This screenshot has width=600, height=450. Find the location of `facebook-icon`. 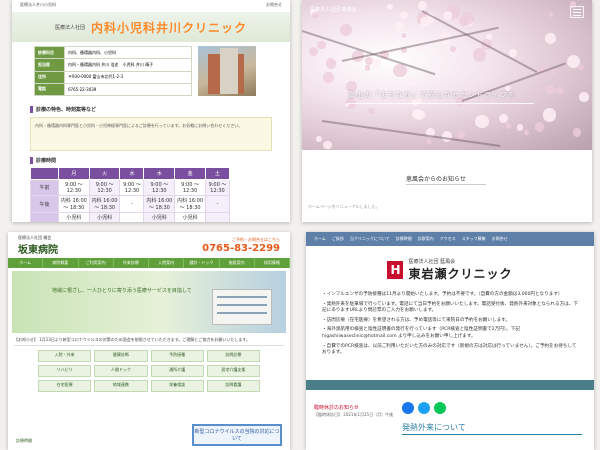

facebook-icon is located at coordinates (408, 408).